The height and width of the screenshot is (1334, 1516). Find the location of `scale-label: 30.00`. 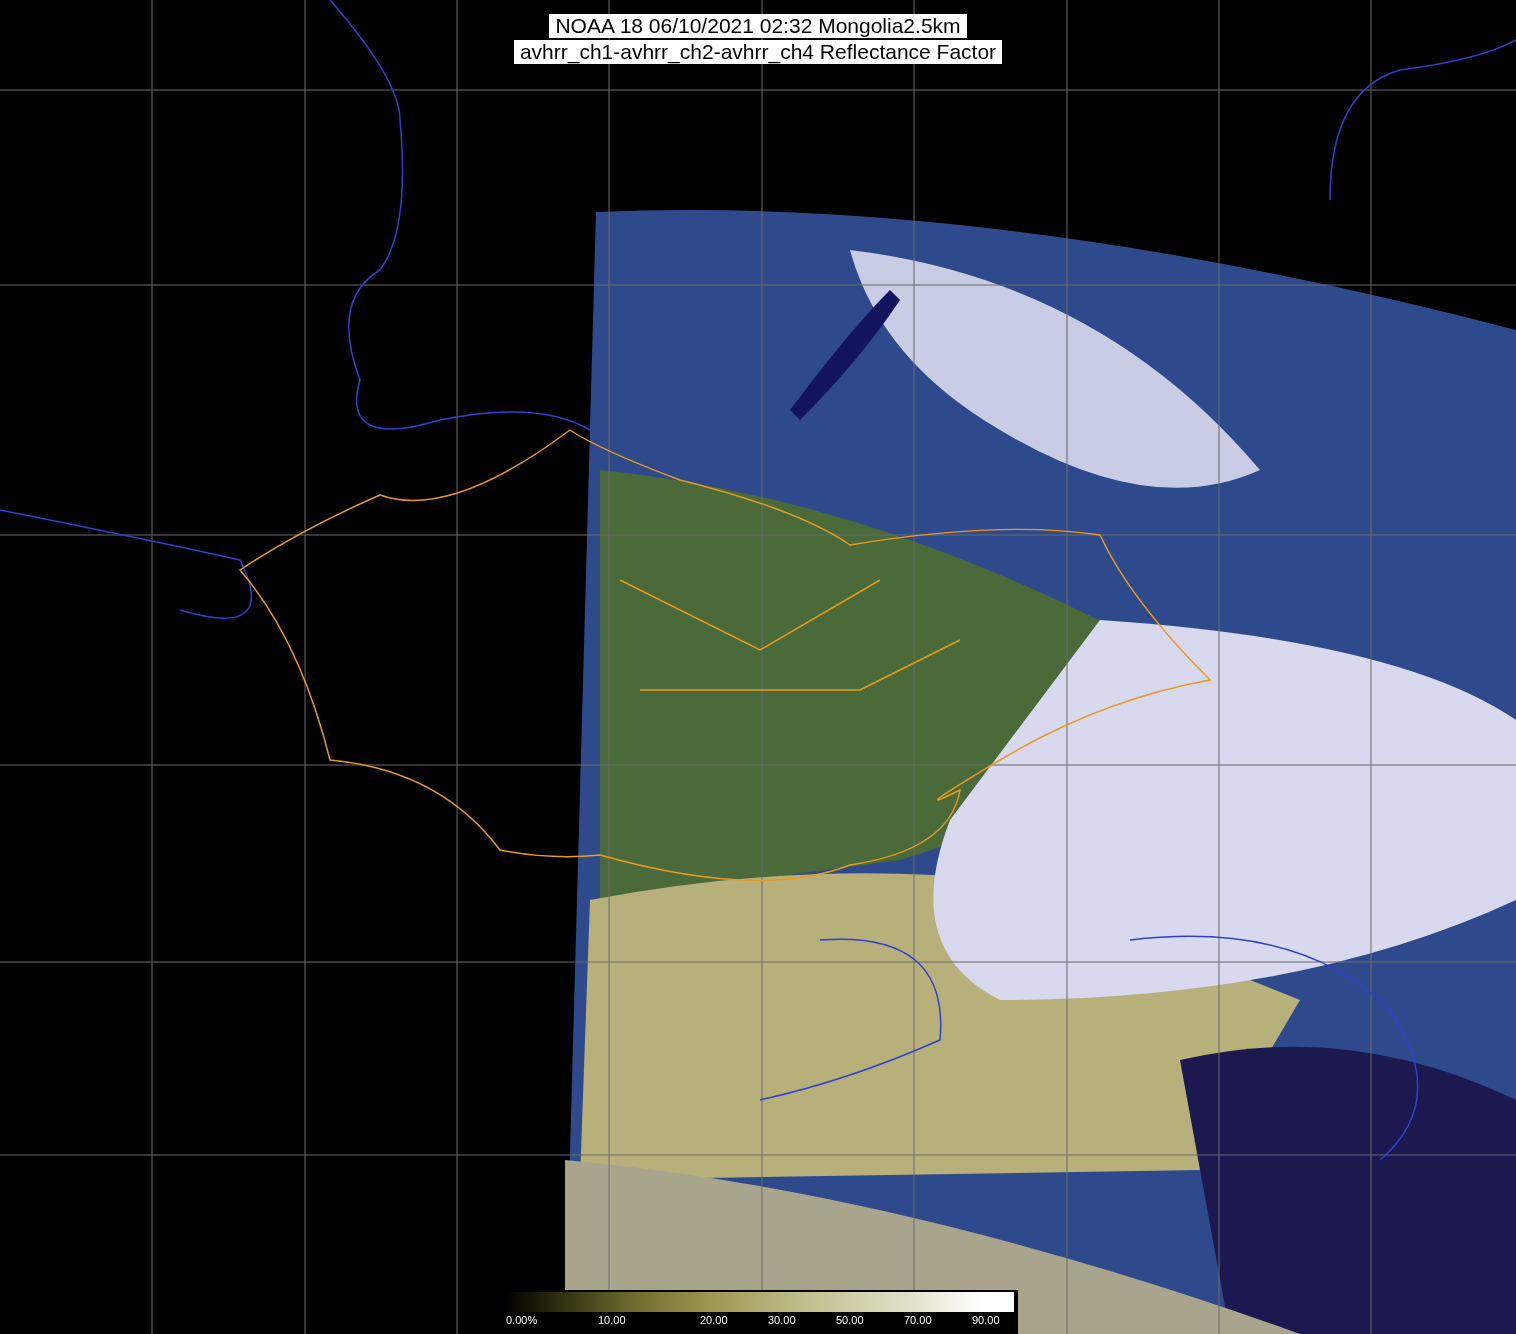

scale-label: 30.00 is located at coordinates (782, 1320).